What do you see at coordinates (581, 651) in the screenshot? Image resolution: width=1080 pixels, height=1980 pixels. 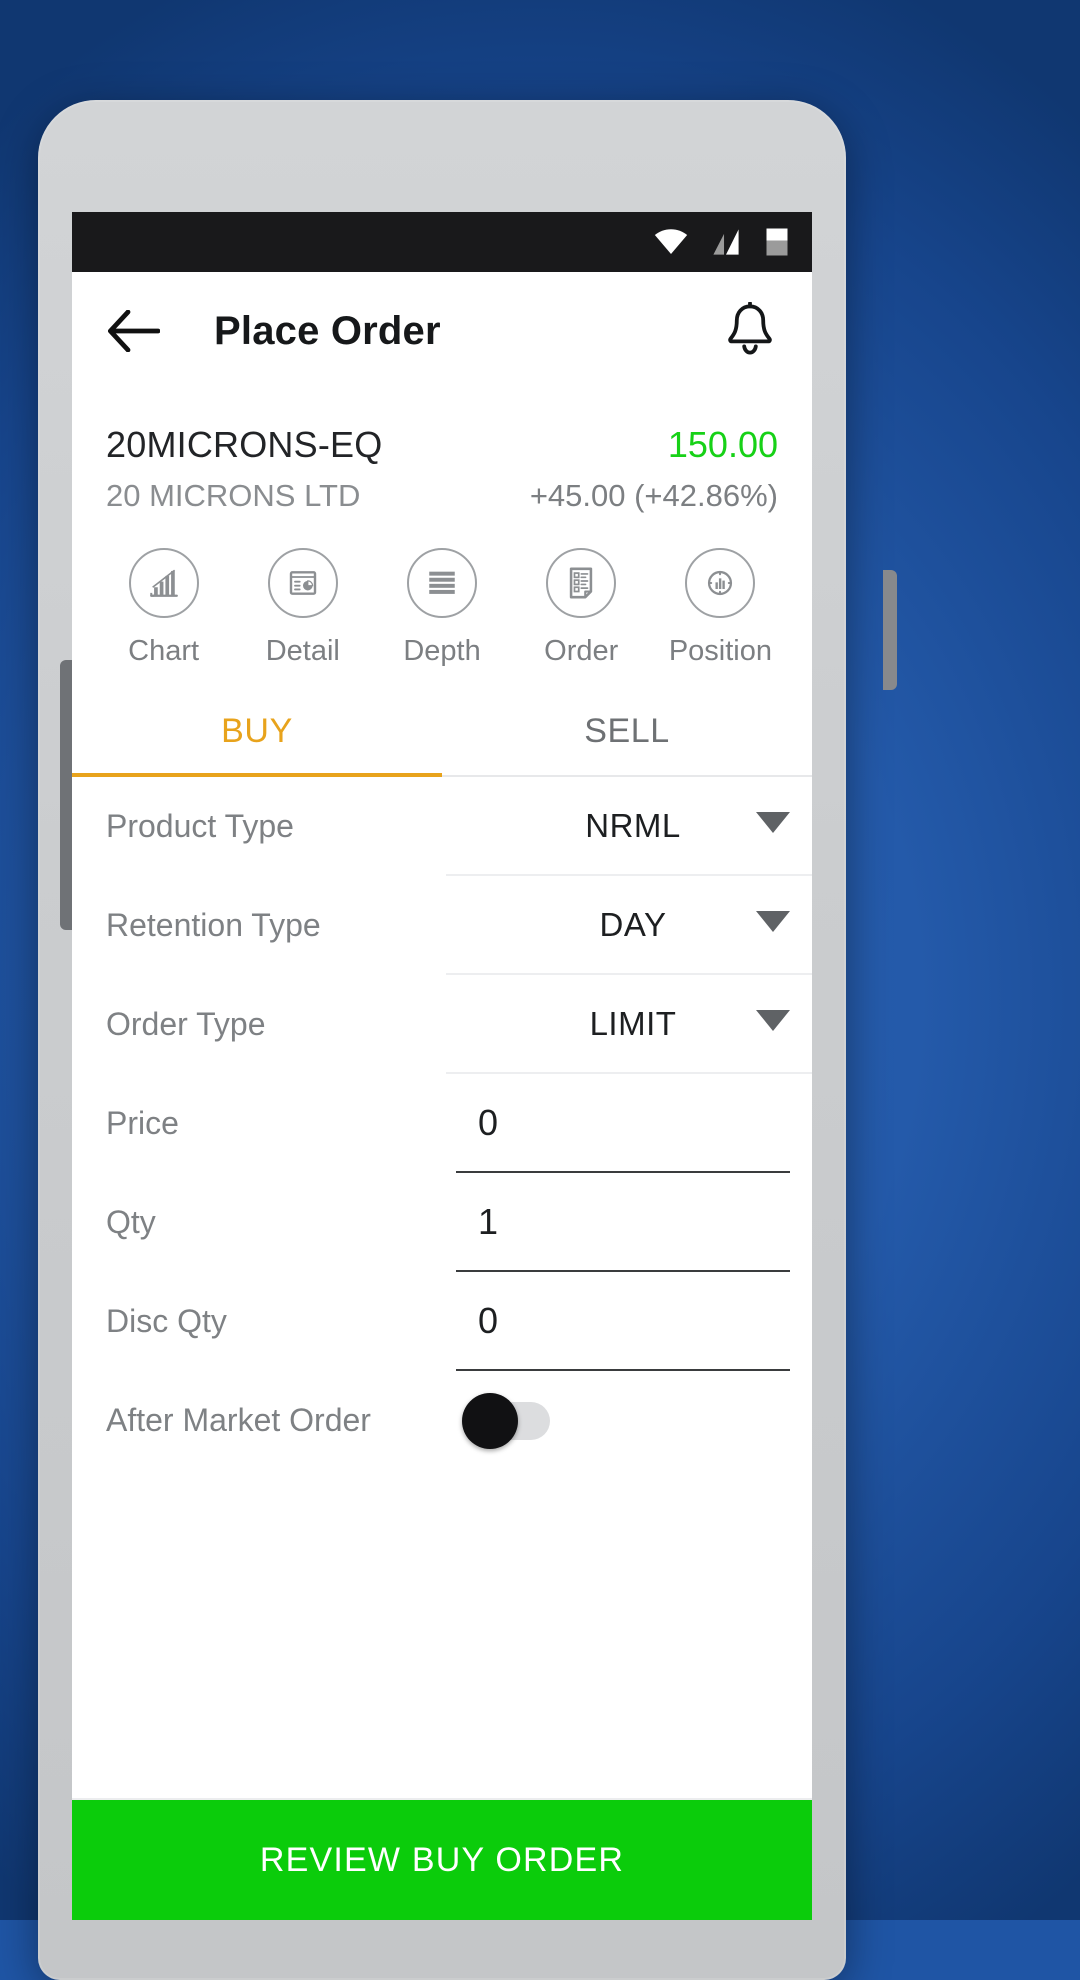 I see `quicknav-label: Order` at bounding box center [581, 651].